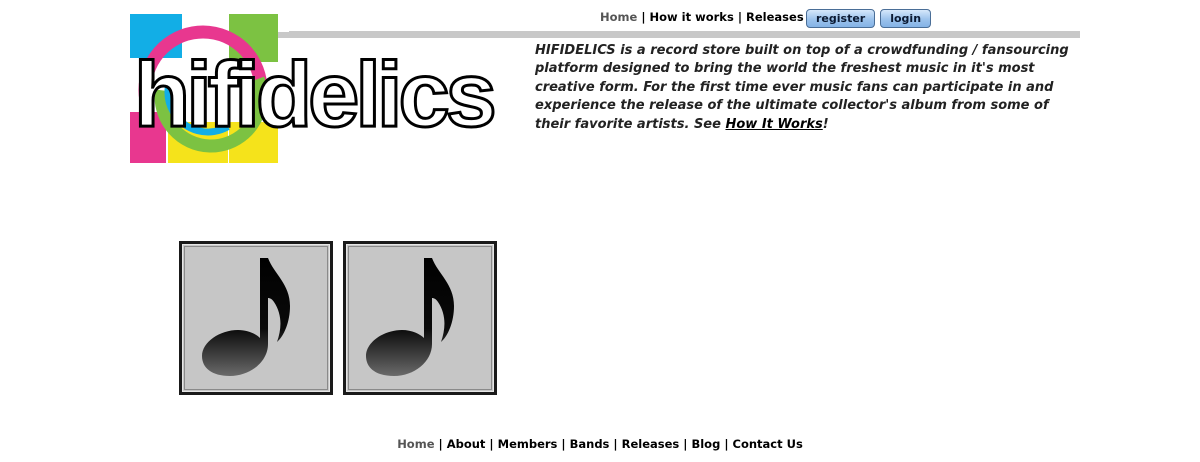  I want to click on footer-contact-link: Contact Us, so click(768, 444).